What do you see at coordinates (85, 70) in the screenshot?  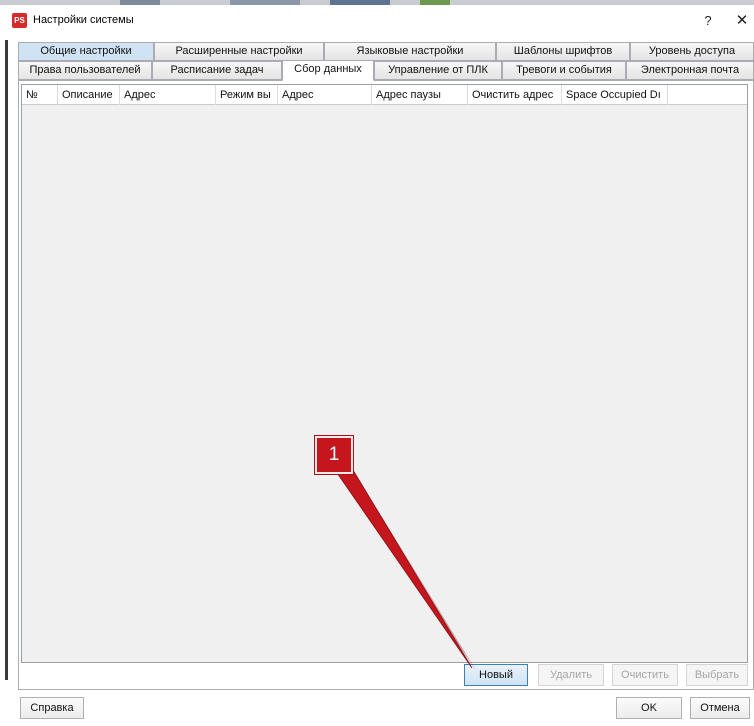 I see `tab-user-rights: Права пользователей` at bounding box center [85, 70].